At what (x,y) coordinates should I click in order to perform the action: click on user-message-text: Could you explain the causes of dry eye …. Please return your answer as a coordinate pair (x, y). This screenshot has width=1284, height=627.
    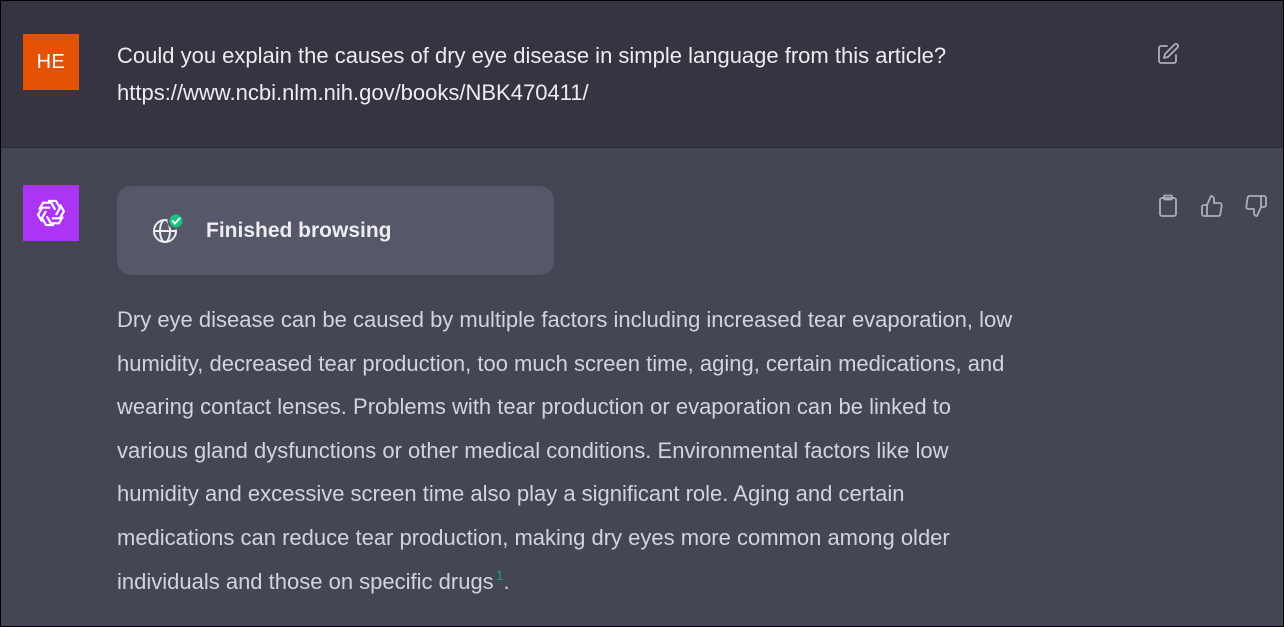
    Looking at the image, I should click on (617, 74).